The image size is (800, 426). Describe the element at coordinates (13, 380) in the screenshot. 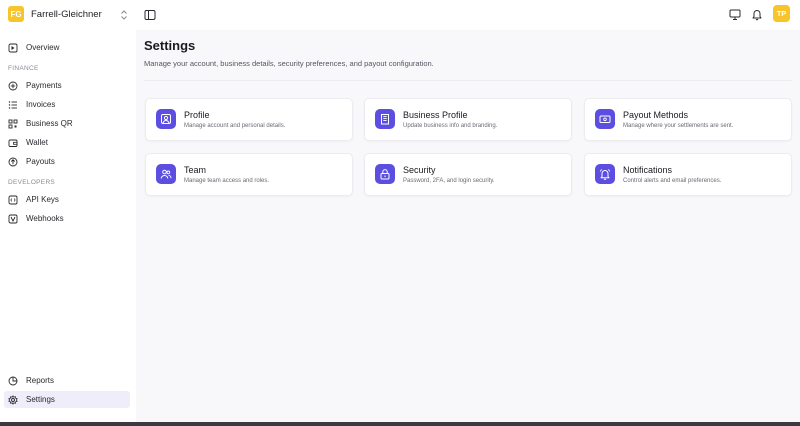

I see `reports-icon` at that location.